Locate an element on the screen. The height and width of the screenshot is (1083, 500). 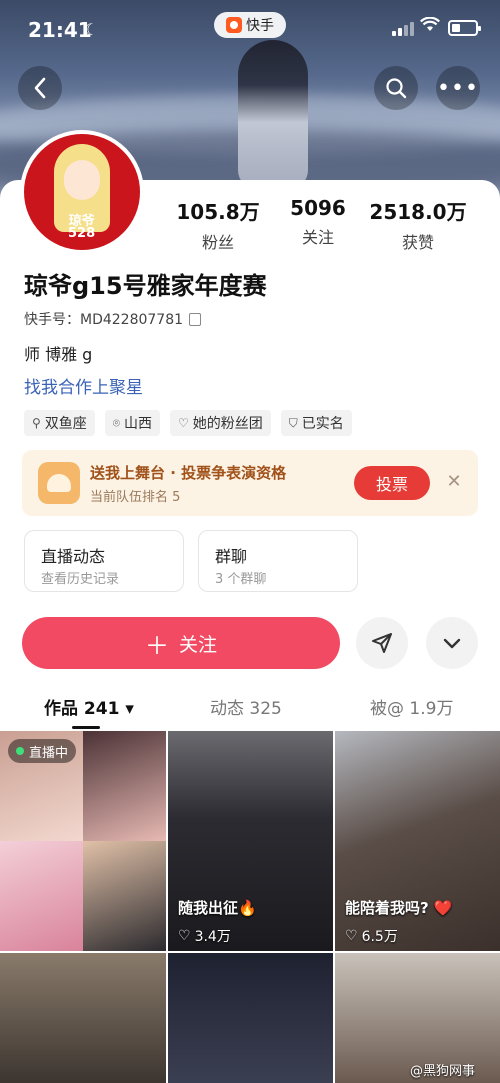
card-subtitle: 查看历史记录 is located at coordinates (80, 579).